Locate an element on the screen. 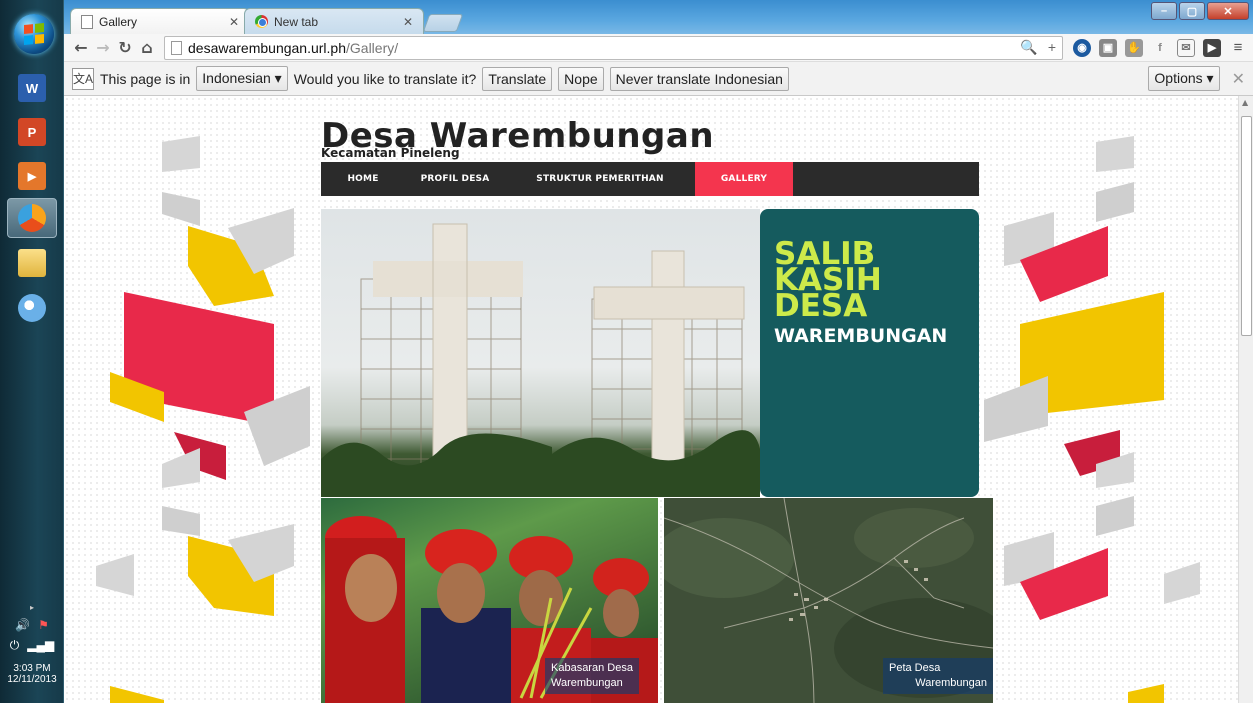 The height and width of the screenshot is (703, 1253). caption-peta-line1: Peta Desa is located at coordinates (915, 668).